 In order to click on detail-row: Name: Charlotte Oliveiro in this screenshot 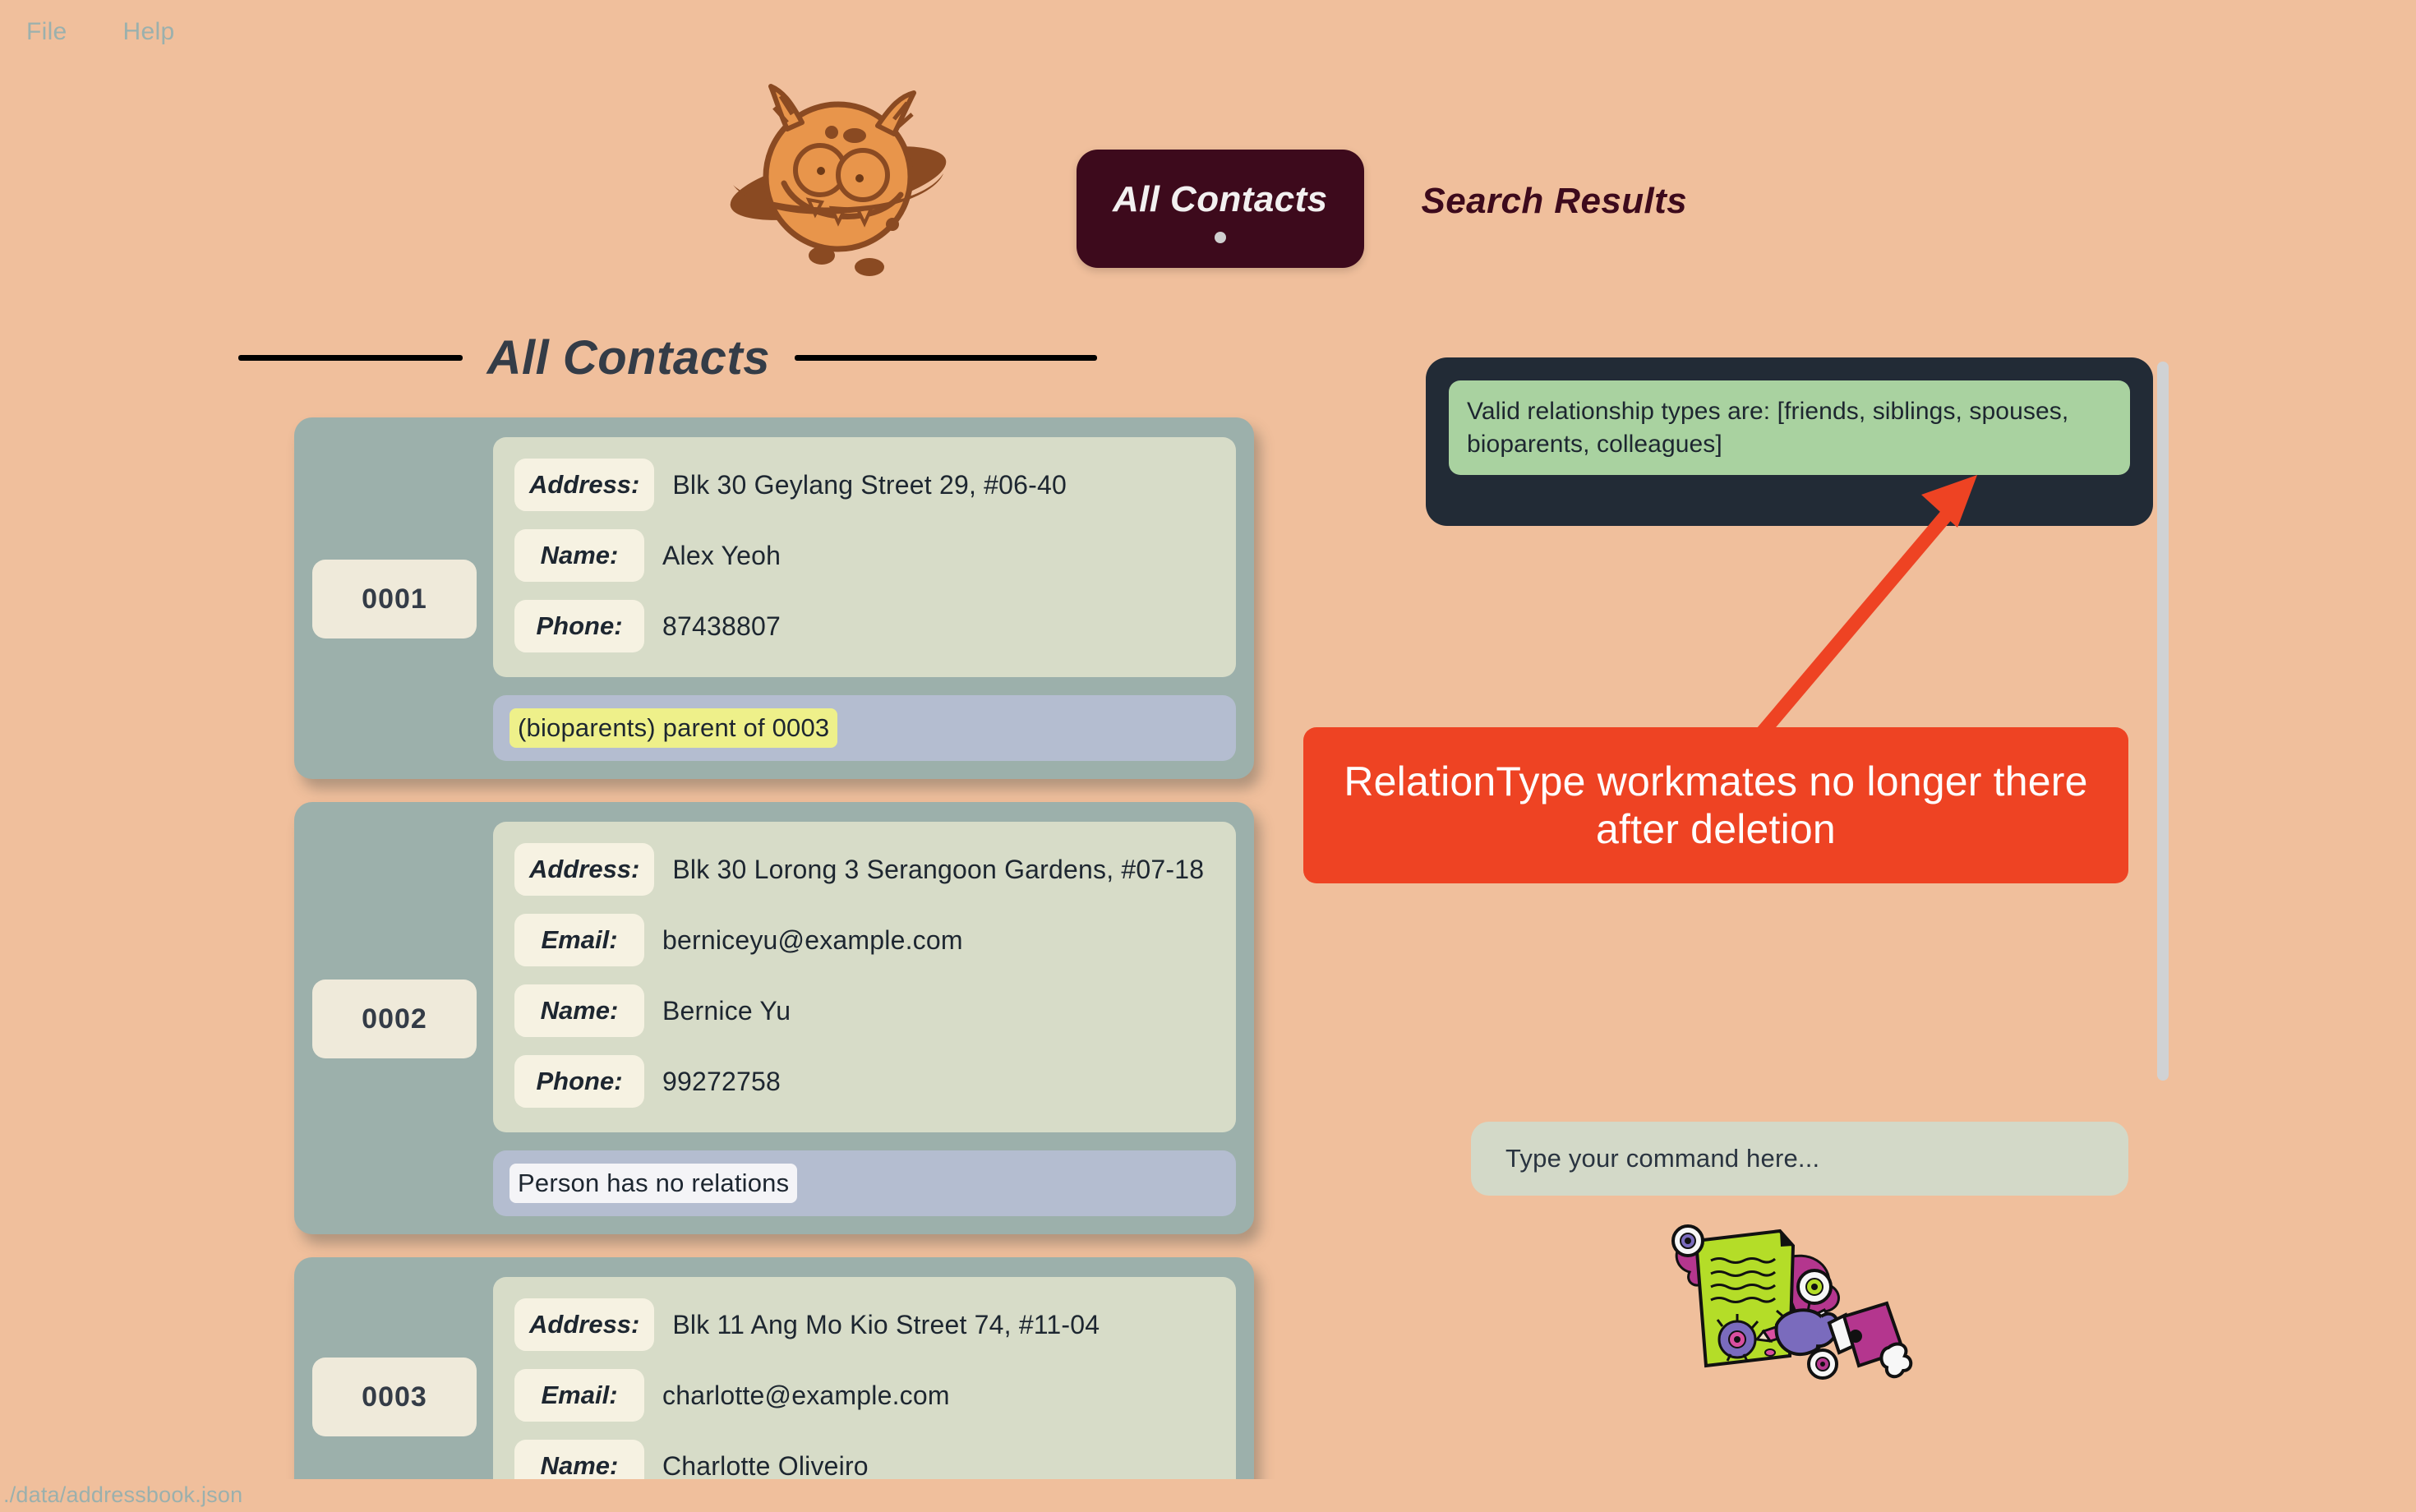, I will do `click(865, 1459)`.